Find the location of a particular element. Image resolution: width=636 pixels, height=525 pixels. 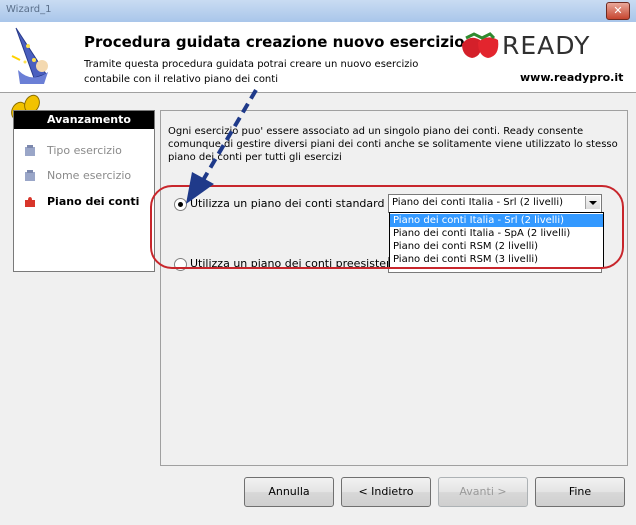

sidebar-item-piano-dei-conti: Piano dei conti is located at coordinates (84, 202).